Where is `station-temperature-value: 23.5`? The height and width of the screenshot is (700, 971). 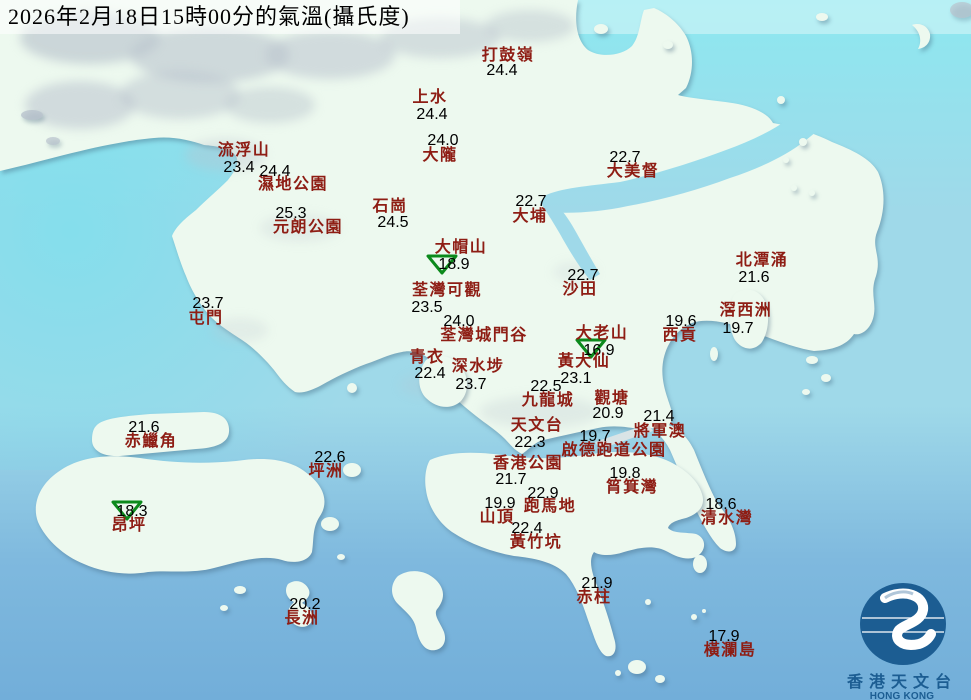 station-temperature-value: 23.5 is located at coordinates (427, 307).